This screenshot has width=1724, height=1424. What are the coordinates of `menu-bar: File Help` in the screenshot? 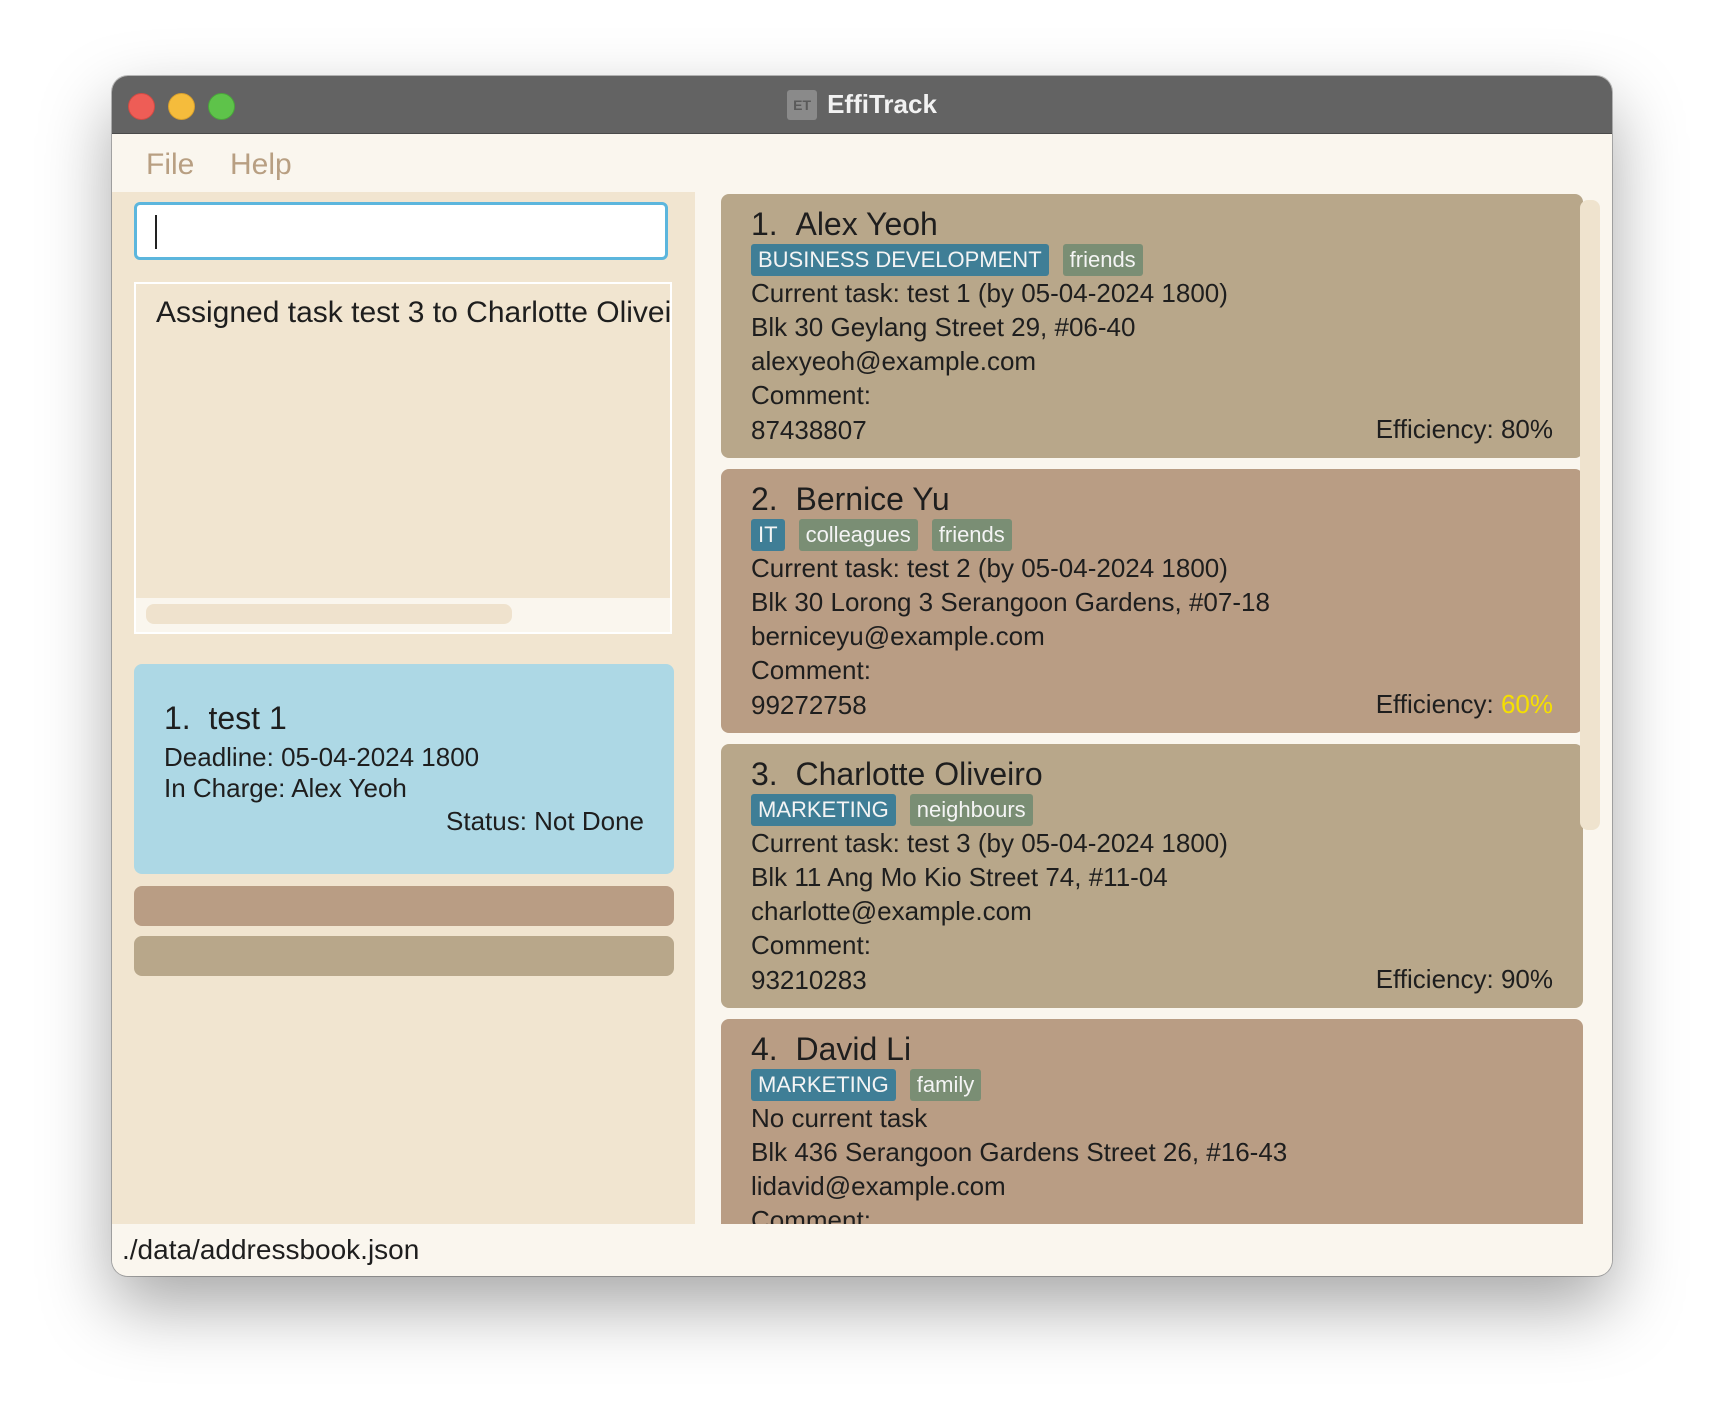 It's located at (862, 164).